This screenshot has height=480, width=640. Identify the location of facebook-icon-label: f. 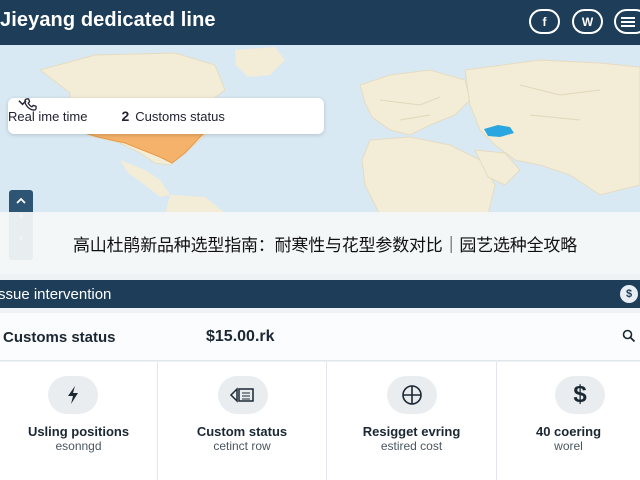
(544, 21).